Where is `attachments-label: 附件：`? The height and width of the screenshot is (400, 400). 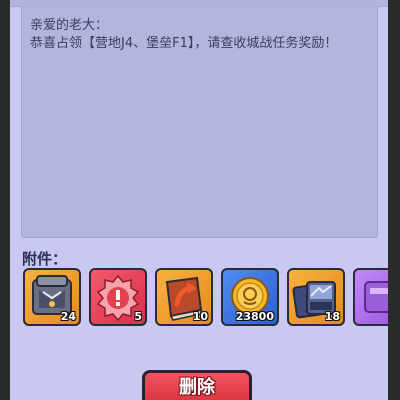
attachments-label: 附件： is located at coordinates (45, 259).